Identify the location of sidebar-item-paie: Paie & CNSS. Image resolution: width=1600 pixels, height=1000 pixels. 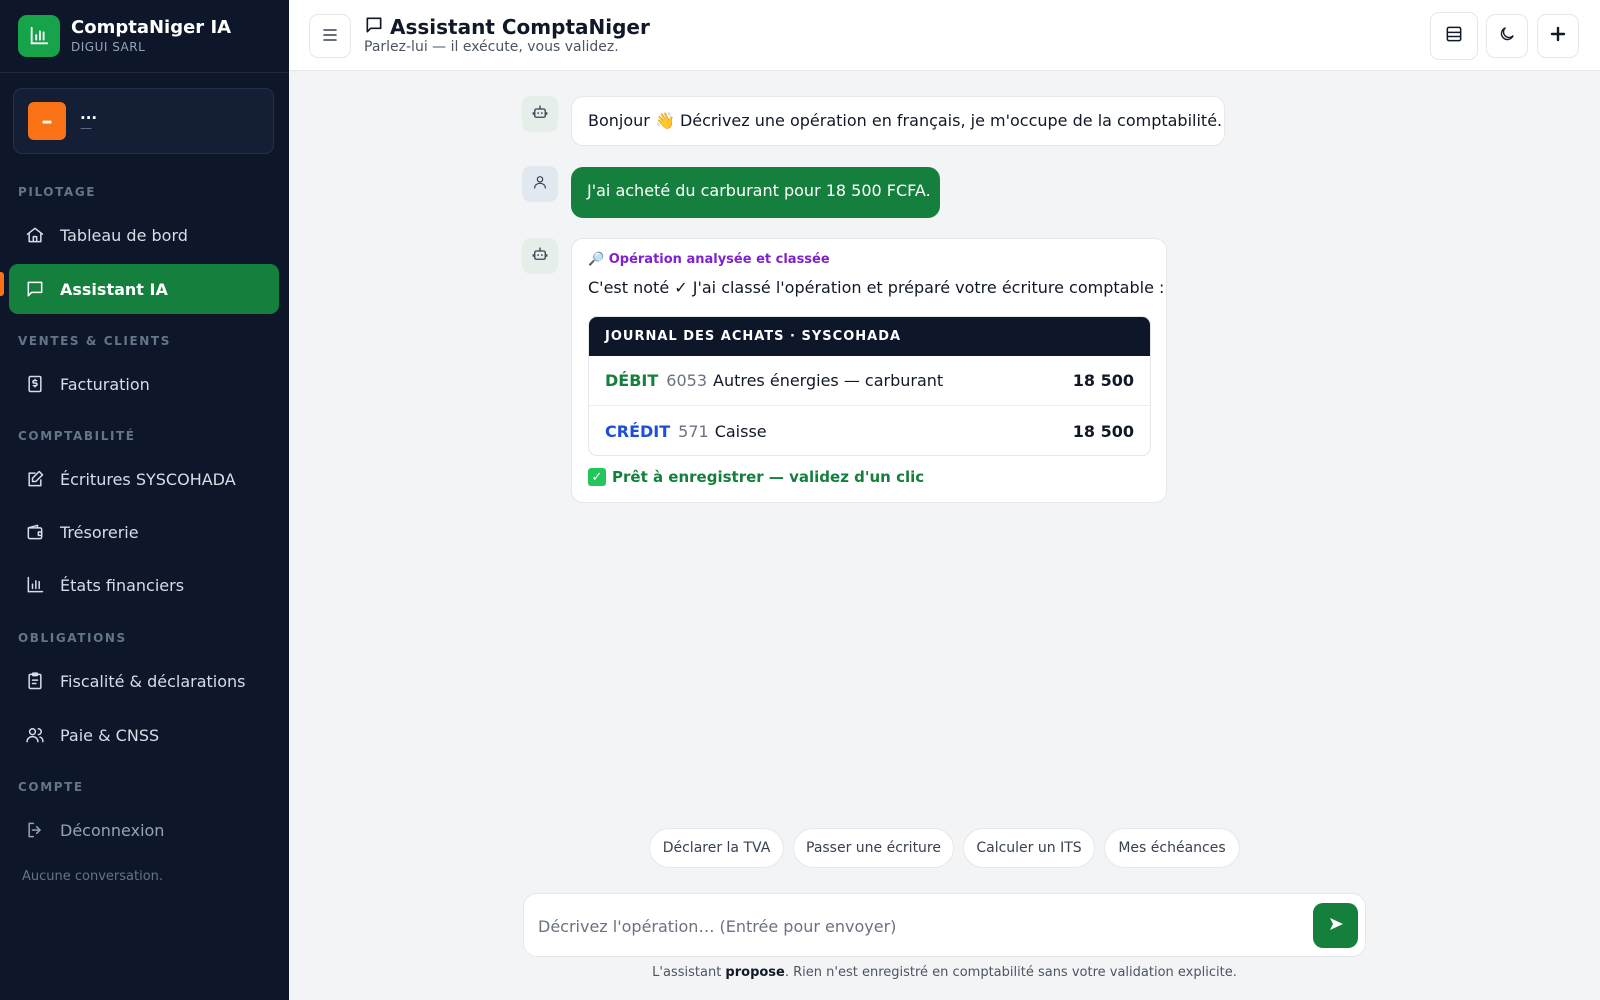
(144, 735).